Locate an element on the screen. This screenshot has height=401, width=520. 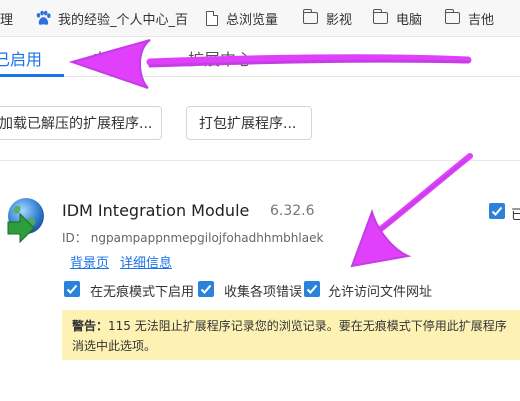
active-tab-indicator is located at coordinates (32, 75).